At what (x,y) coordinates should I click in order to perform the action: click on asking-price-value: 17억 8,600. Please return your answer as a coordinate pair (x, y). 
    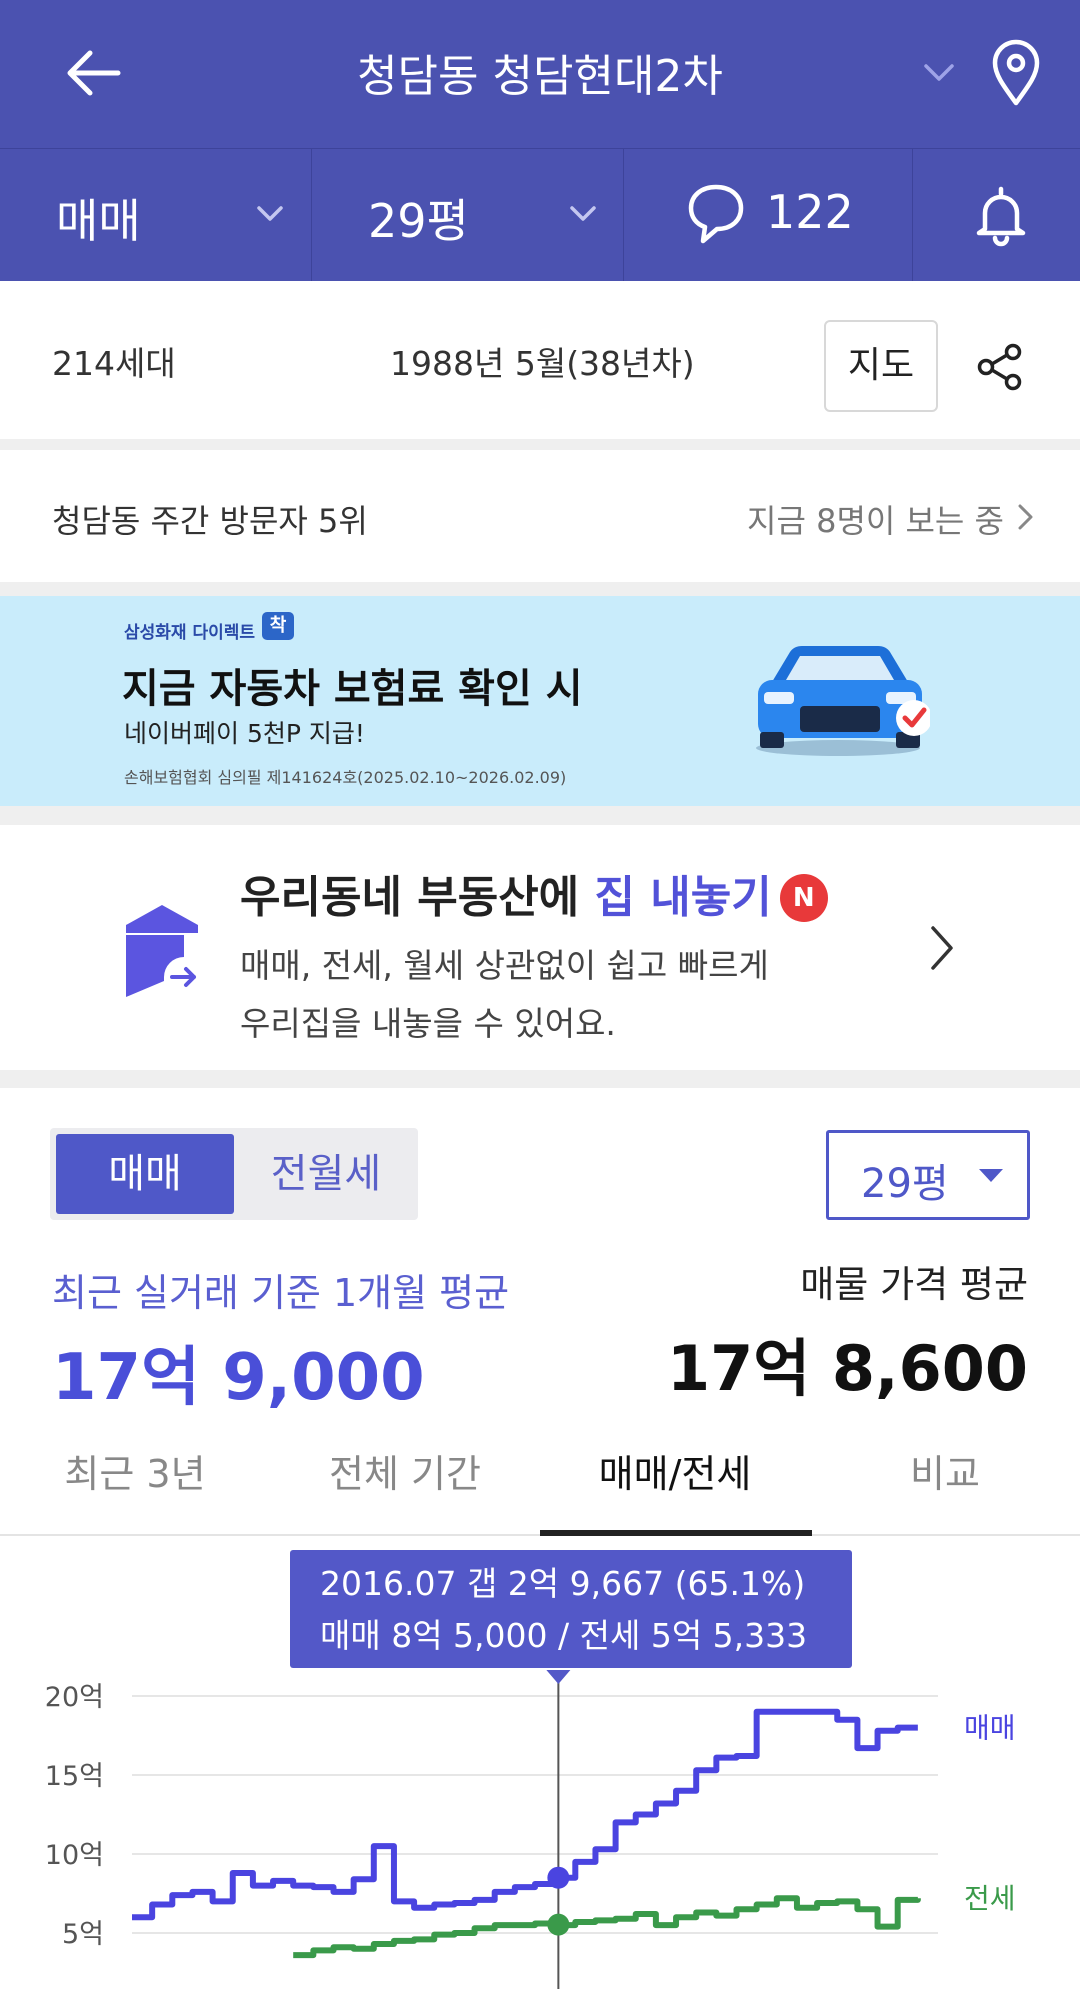
    Looking at the image, I should click on (847, 1368).